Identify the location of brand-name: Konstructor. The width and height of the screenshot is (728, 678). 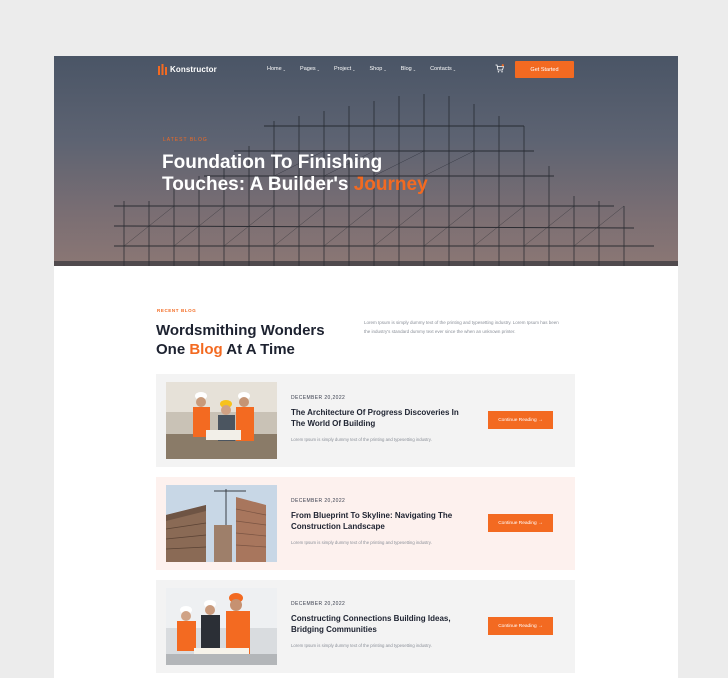
(193, 69).